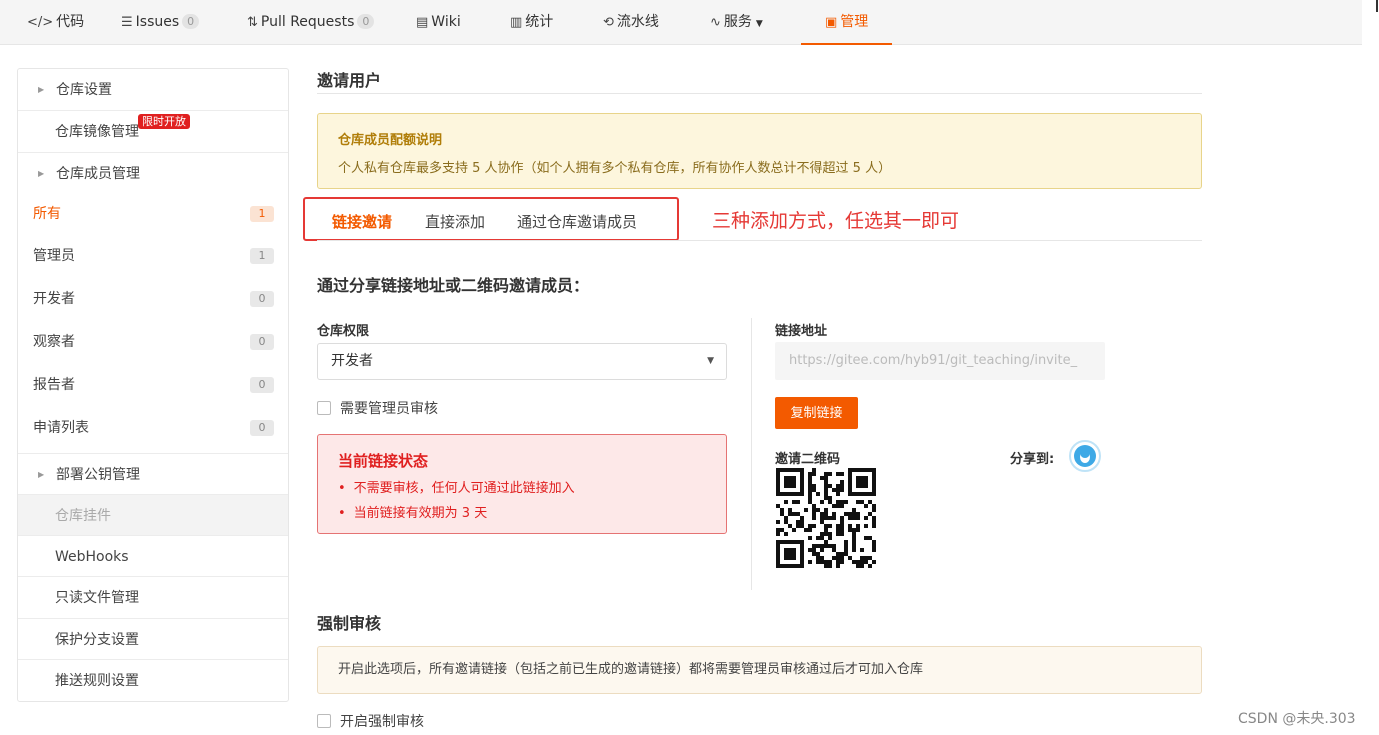  Describe the element at coordinates (577, 221) in the screenshot. I see `tab-invite-via-repo: 通过仓库邀请成员` at that location.